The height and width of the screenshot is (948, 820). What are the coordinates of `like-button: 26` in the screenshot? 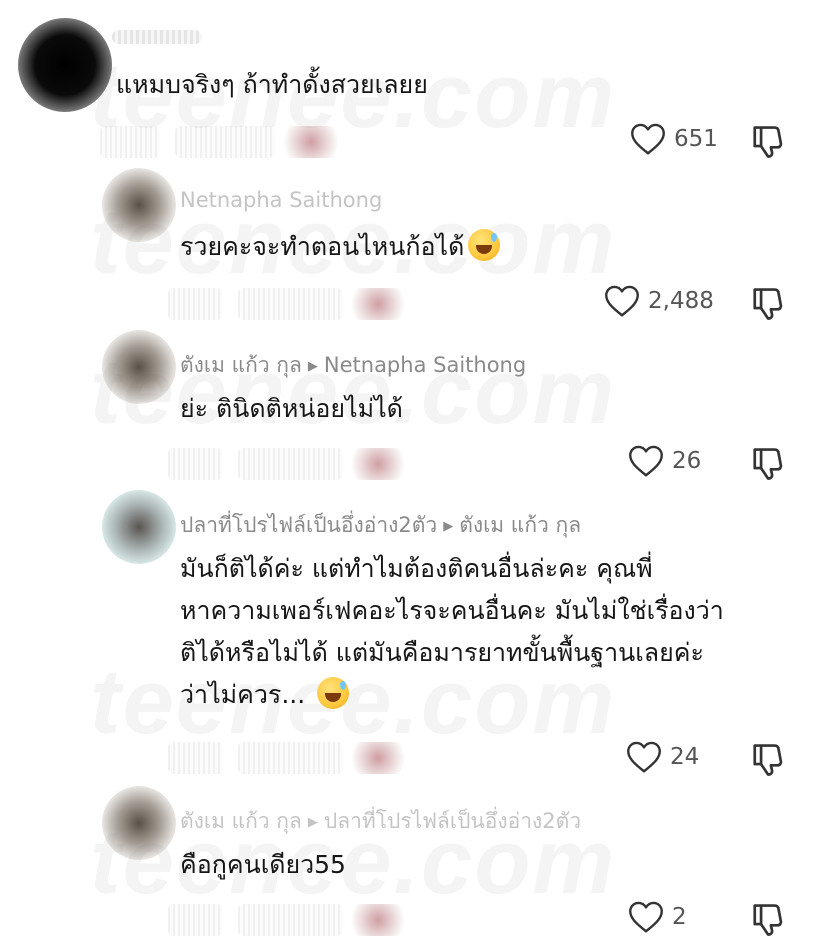 It's located at (664, 461).